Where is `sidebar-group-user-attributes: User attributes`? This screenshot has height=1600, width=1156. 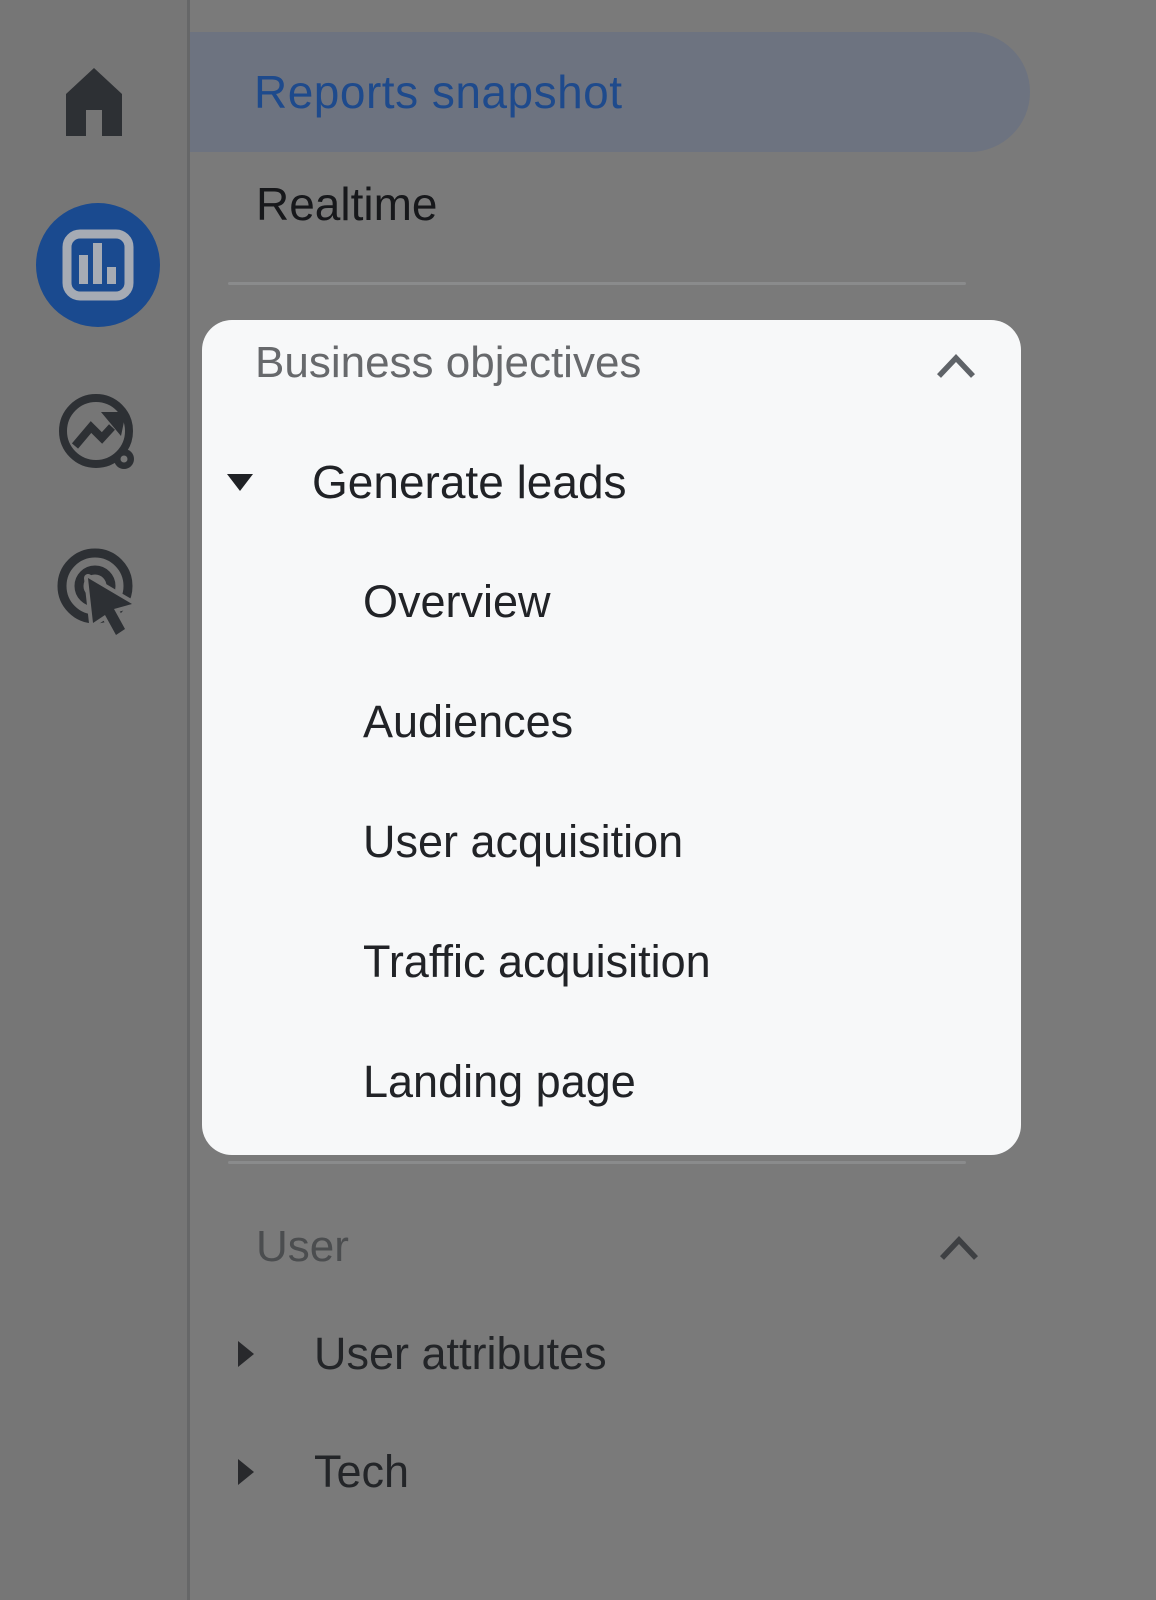
sidebar-group-user-attributes: User attributes is located at coordinates (421, 1354).